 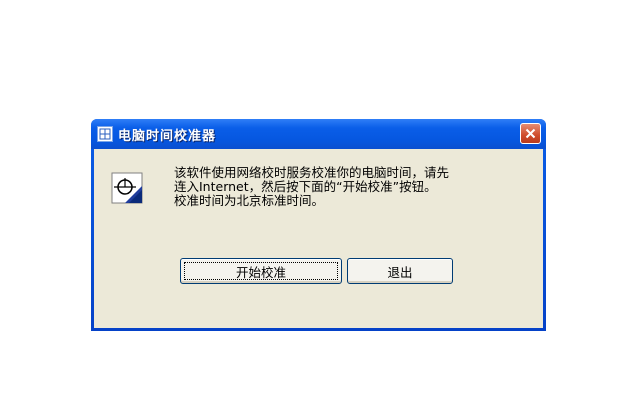 I want to click on exit-label: 退出, so click(x=400, y=272).